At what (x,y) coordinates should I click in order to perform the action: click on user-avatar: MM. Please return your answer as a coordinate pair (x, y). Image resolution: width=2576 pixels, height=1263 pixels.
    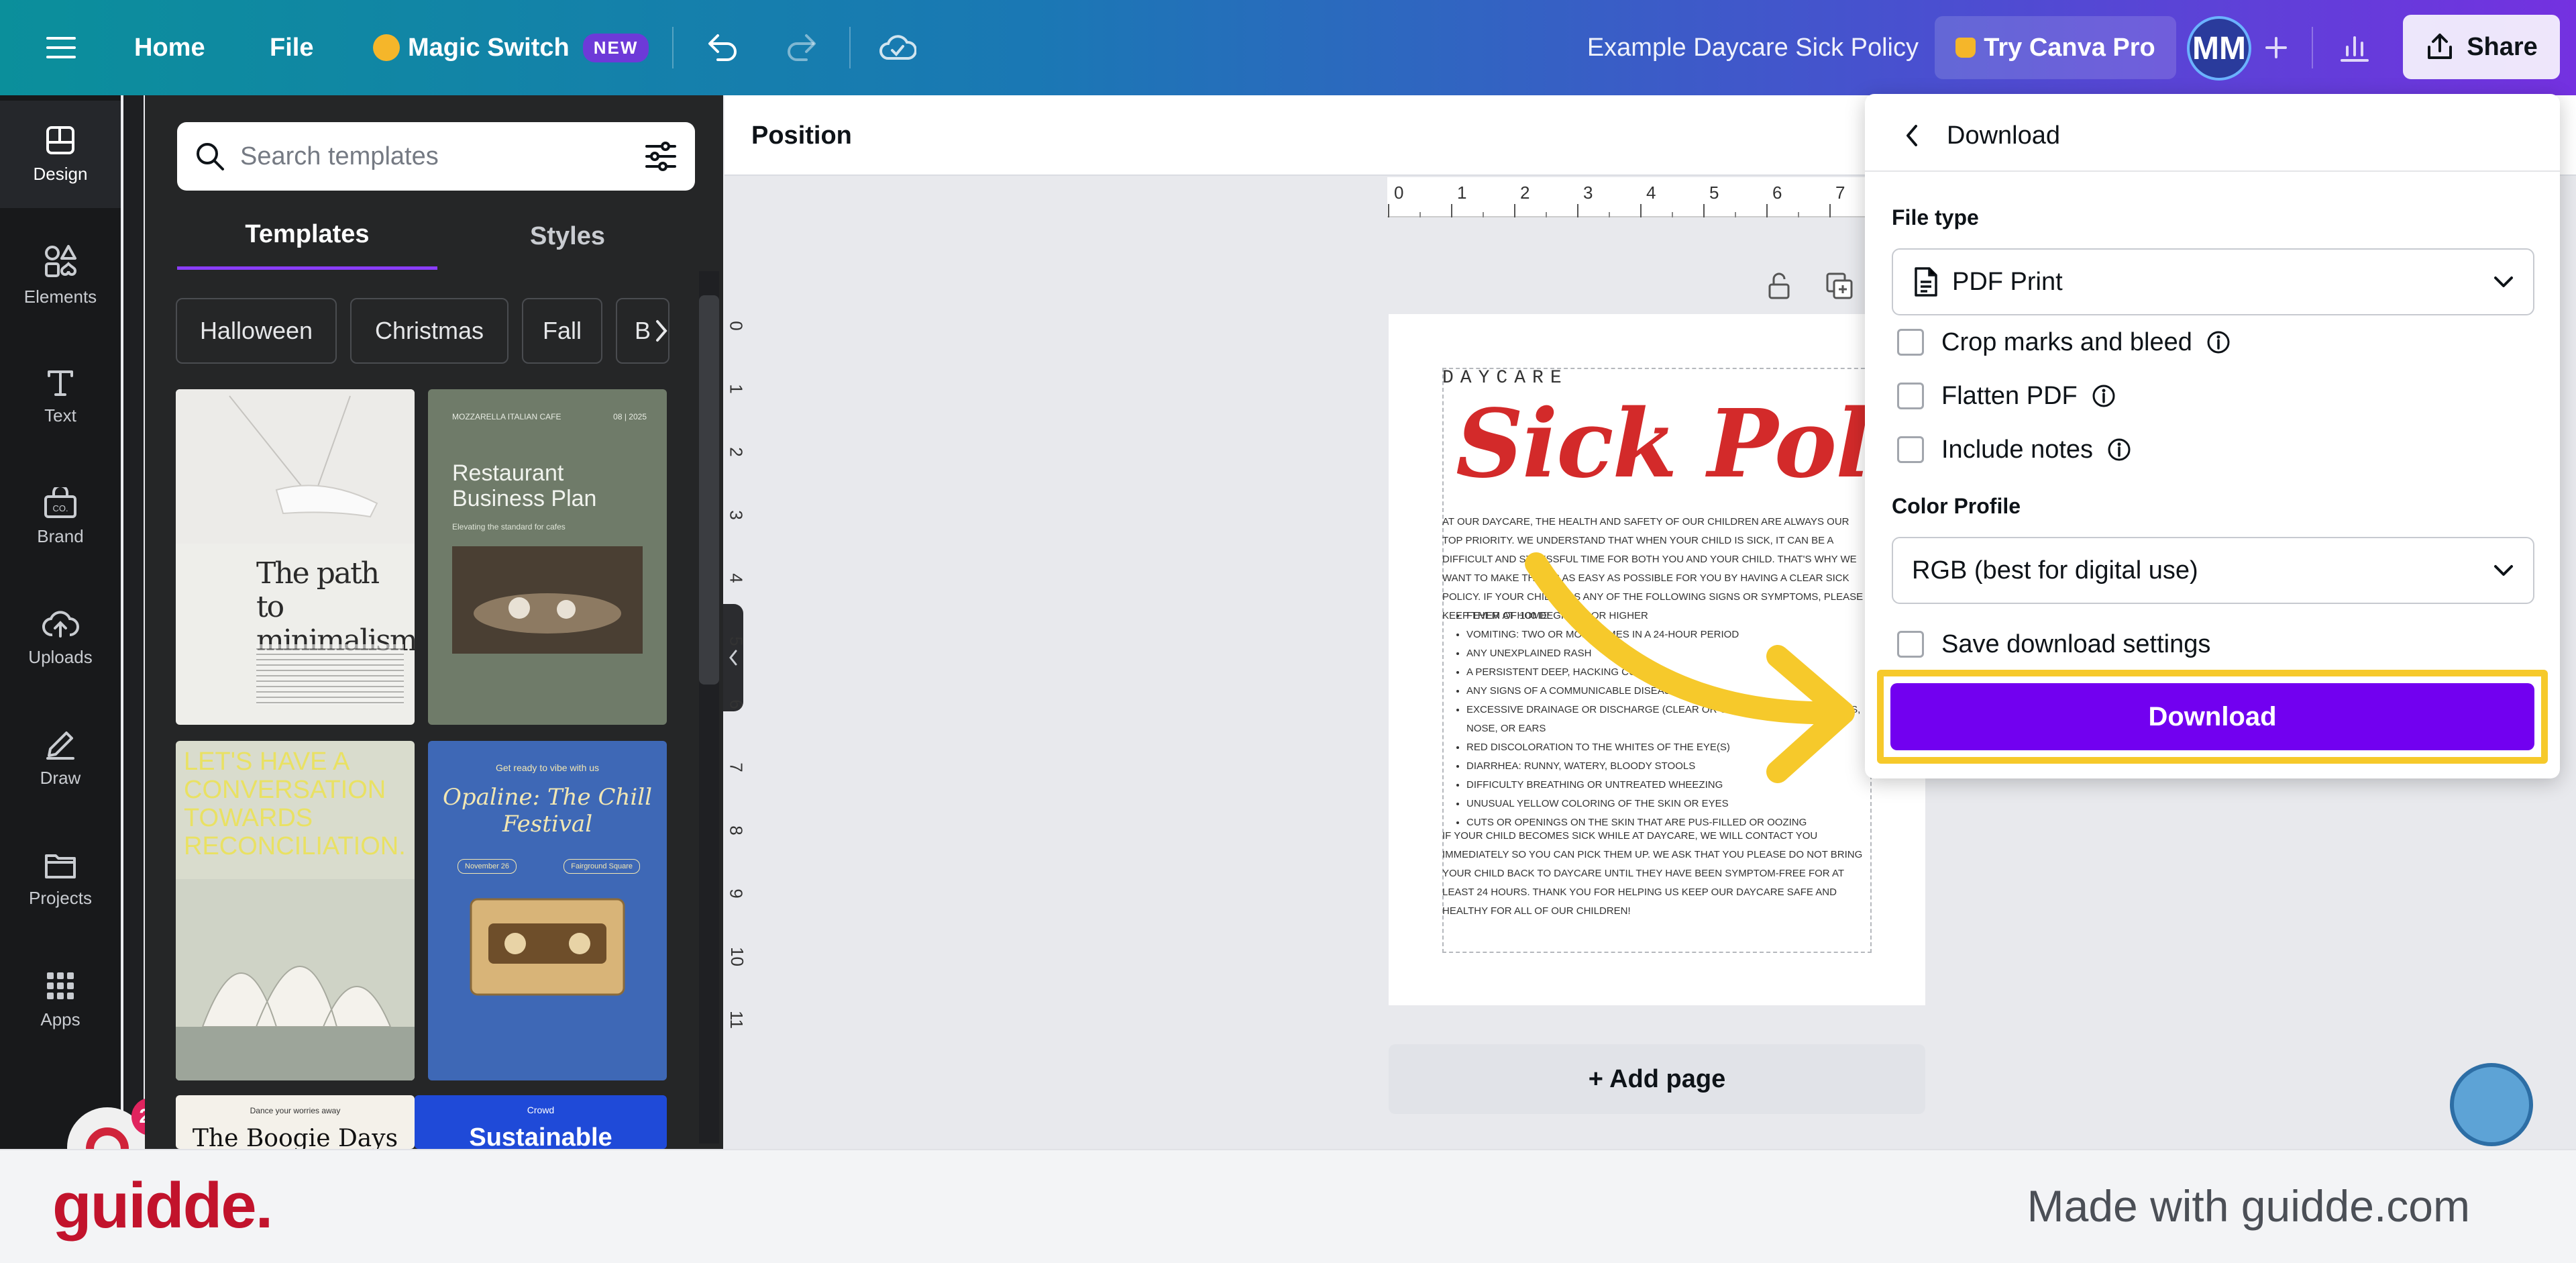
    Looking at the image, I should click on (2219, 48).